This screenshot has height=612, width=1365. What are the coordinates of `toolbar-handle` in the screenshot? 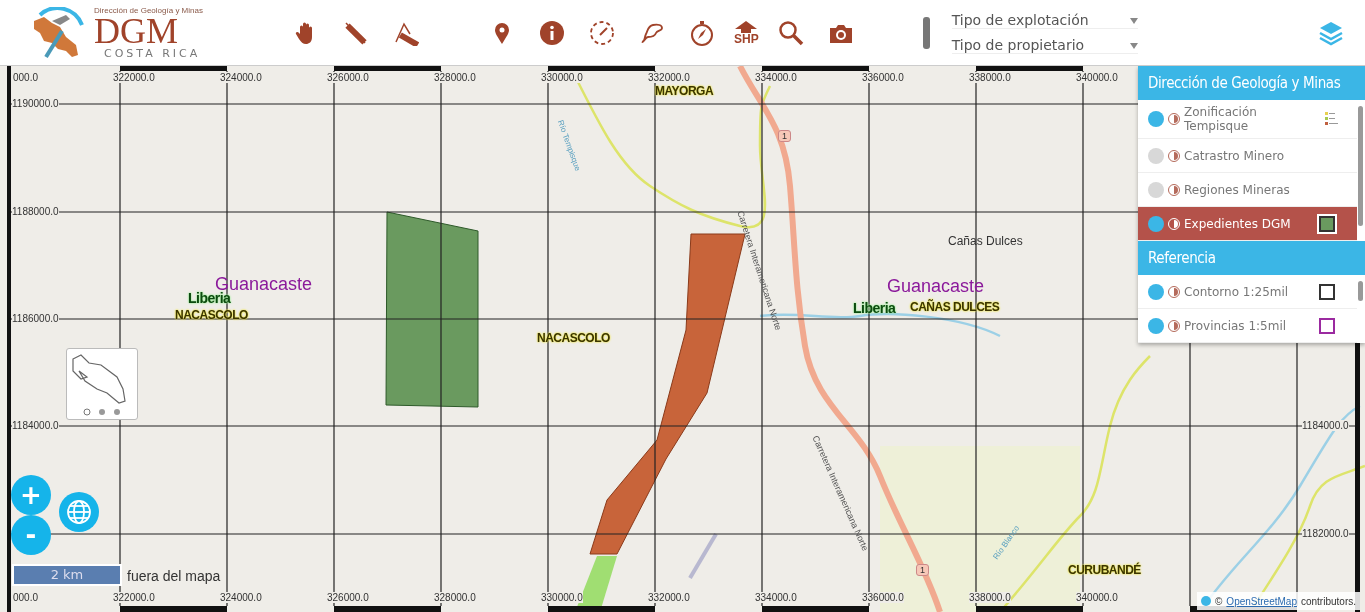 It's located at (926, 32).